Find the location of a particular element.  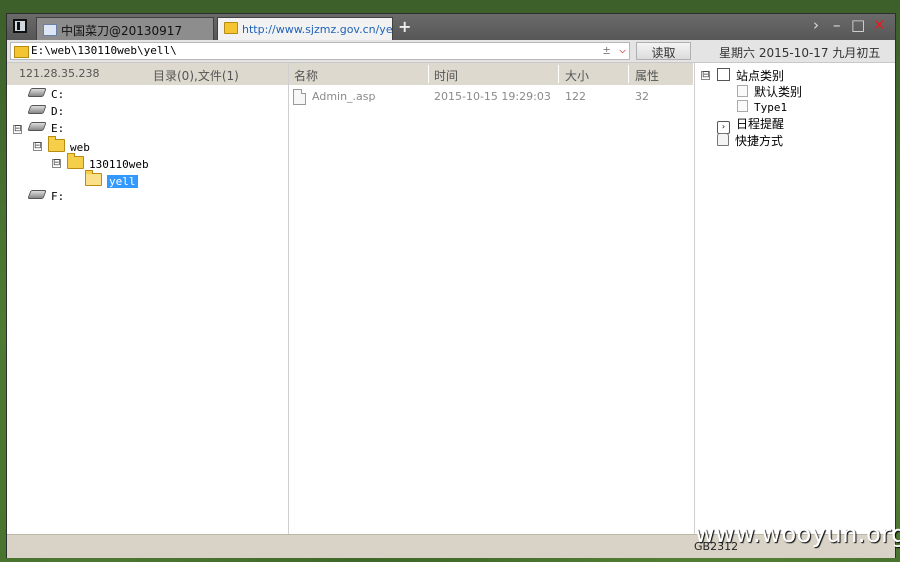

tree-type1: Type1 is located at coordinates (762, 107).